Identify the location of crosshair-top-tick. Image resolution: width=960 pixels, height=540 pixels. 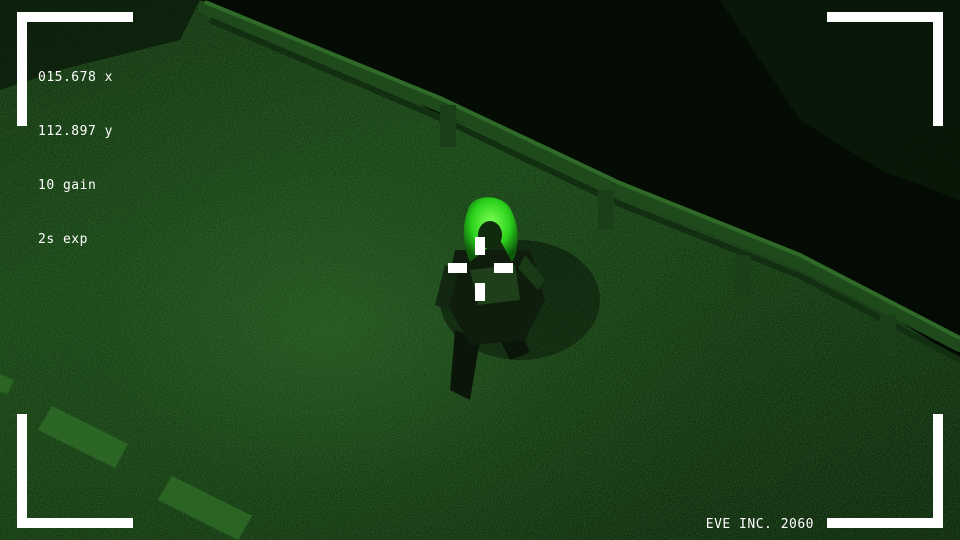
(480, 246).